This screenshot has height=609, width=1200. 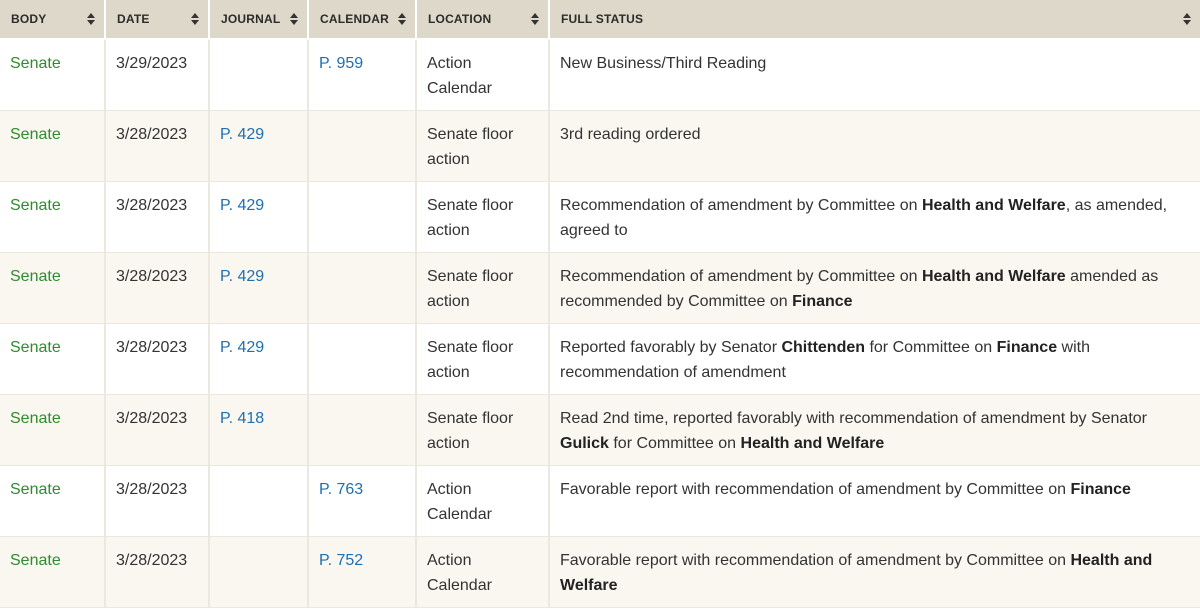 What do you see at coordinates (483, 501) in the screenshot?
I see `location-cell: Action Calendar` at bounding box center [483, 501].